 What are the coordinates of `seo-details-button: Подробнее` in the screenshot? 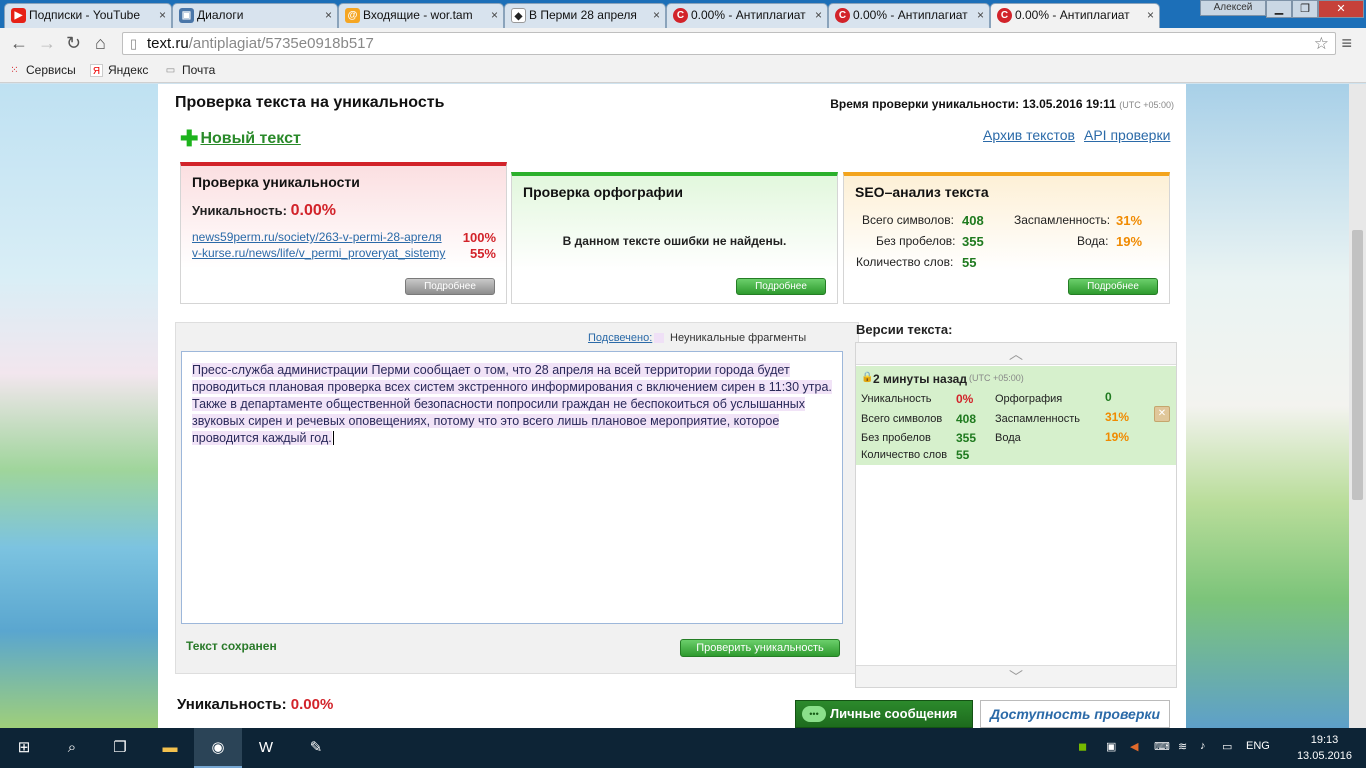 It's located at (1113, 286).